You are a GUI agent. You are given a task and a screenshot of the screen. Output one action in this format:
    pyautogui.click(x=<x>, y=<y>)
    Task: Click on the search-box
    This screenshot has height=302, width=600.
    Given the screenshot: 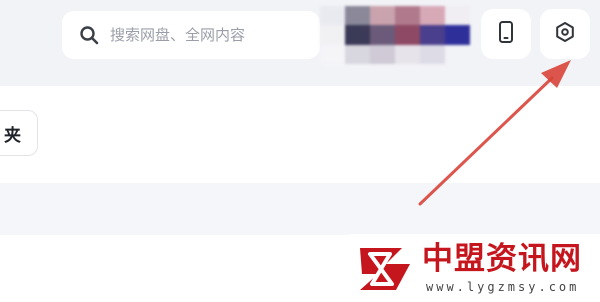 What is the action you would take?
    pyautogui.click(x=191, y=35)
    